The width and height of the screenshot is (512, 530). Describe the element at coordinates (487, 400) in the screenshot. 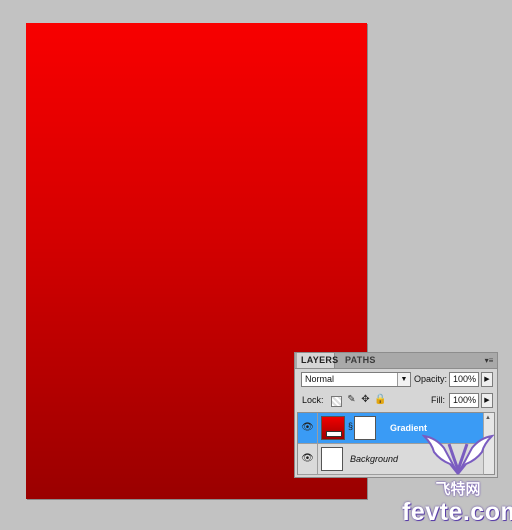

I see `fill-slider-button: ▶` at that location.